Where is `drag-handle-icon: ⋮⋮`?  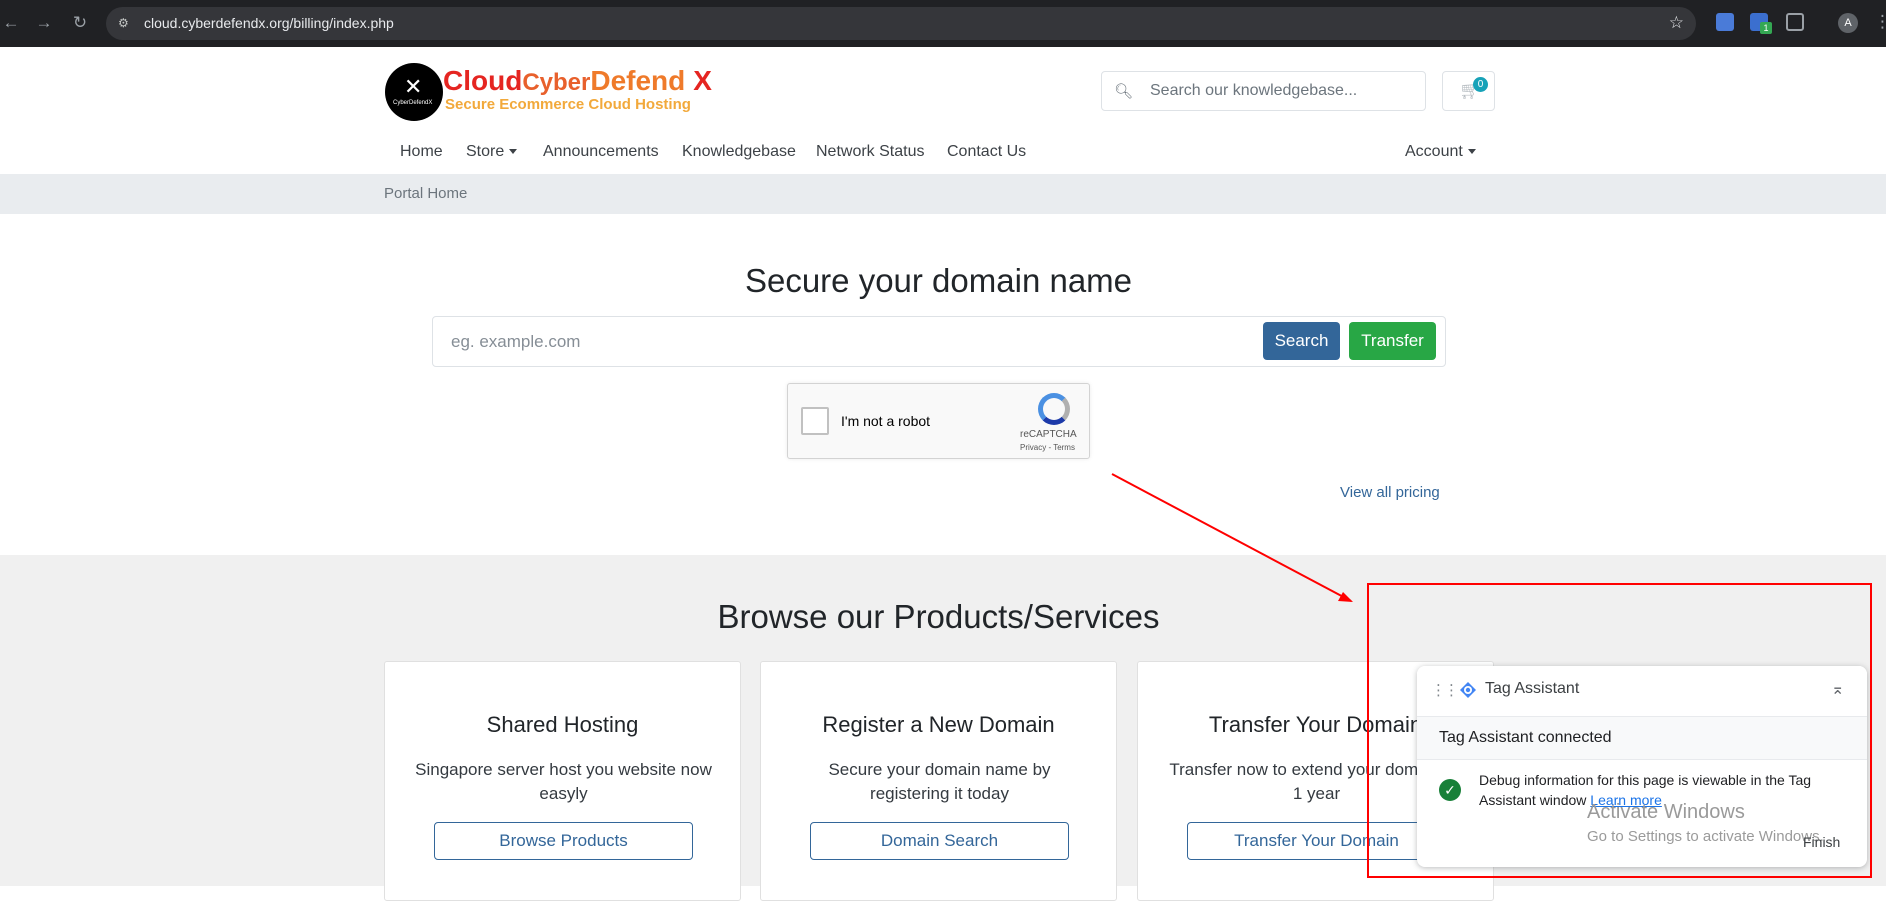 drag-handle-icon: ⋮⋮ is located at coordinates (1445, 690).